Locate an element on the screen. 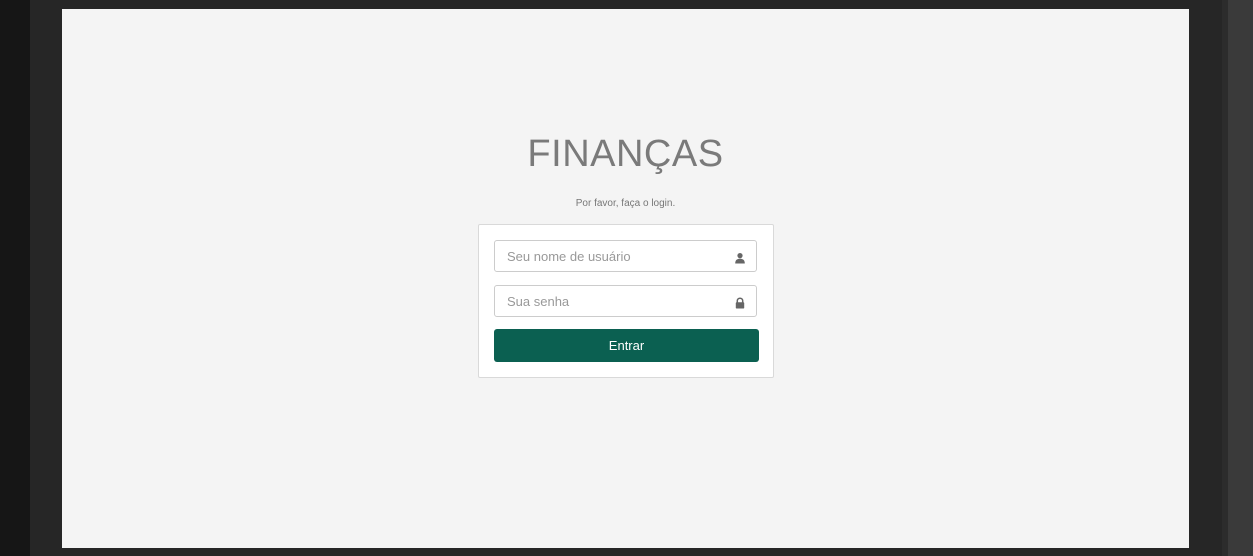 This screenshot has height=556, width=1253. page-title: FINANÇAS is located at coordinates (625, 154).